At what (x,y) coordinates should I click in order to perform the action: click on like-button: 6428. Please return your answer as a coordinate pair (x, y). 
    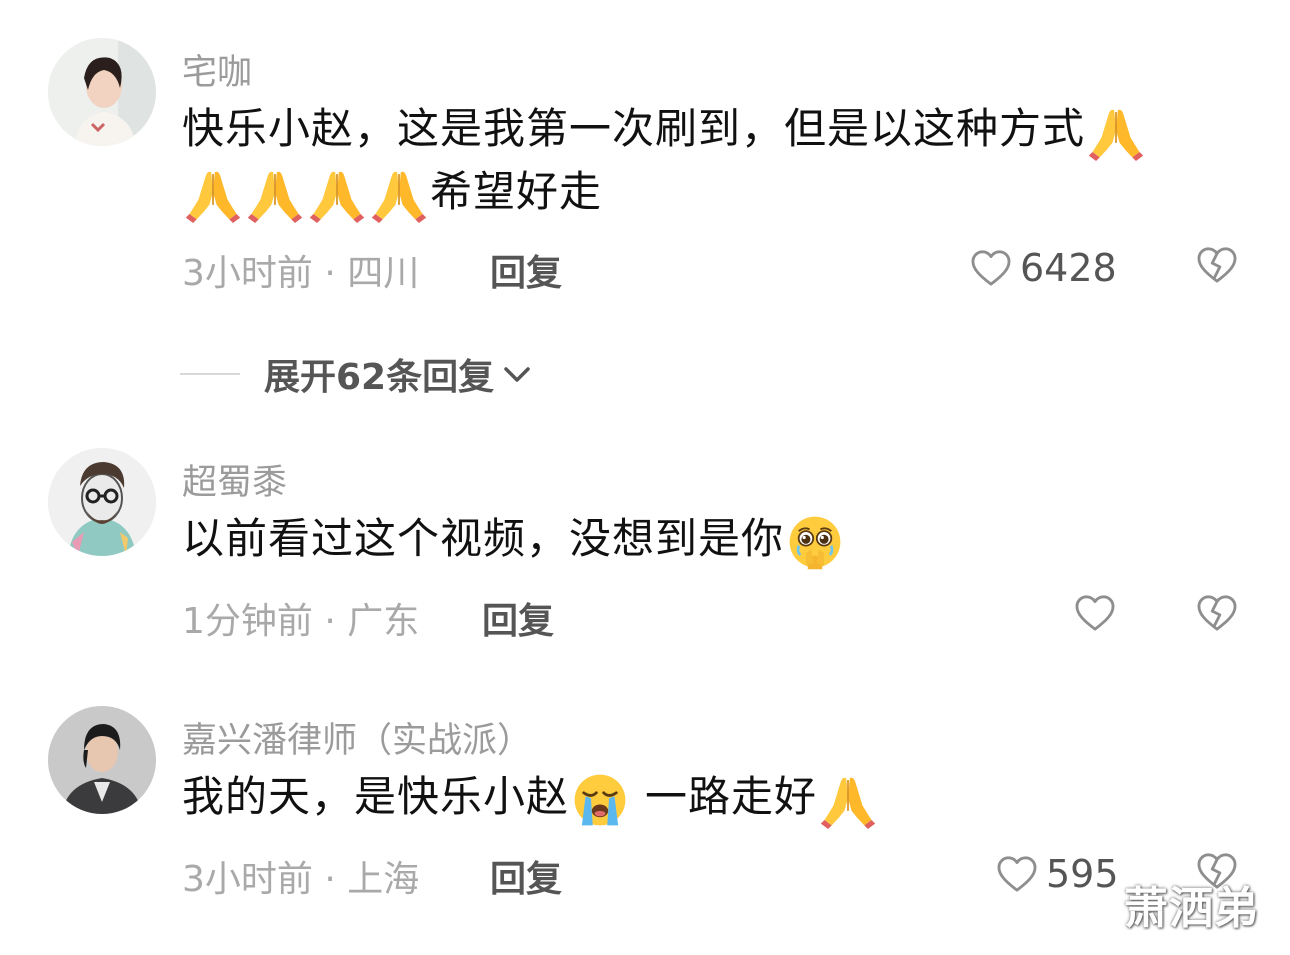
    Looking at the image, I should click on (1043, 268).